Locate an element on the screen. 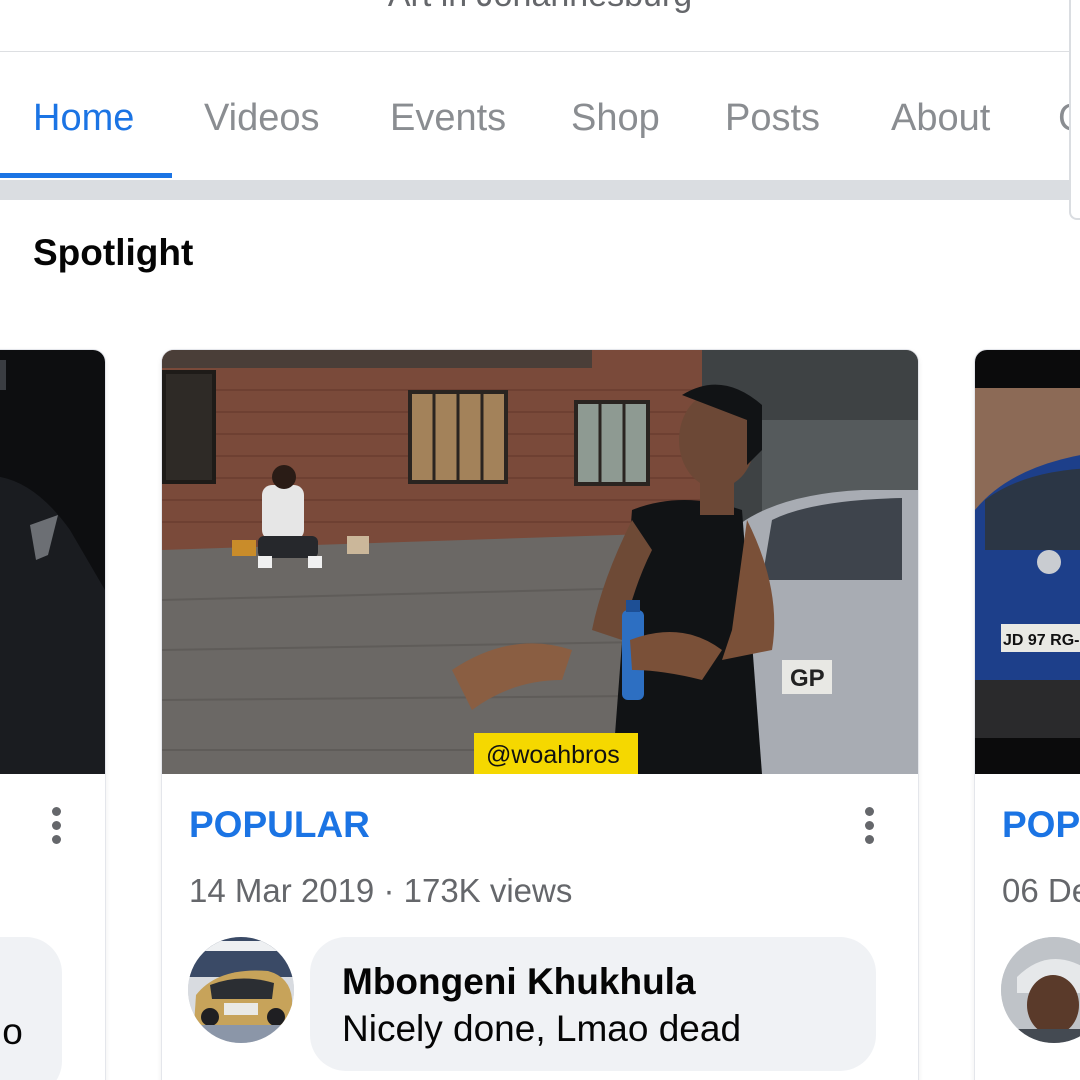 The width and height of the screenshot is (1080, 1080). comment-text: lo is located at coordinates (11, 1031).